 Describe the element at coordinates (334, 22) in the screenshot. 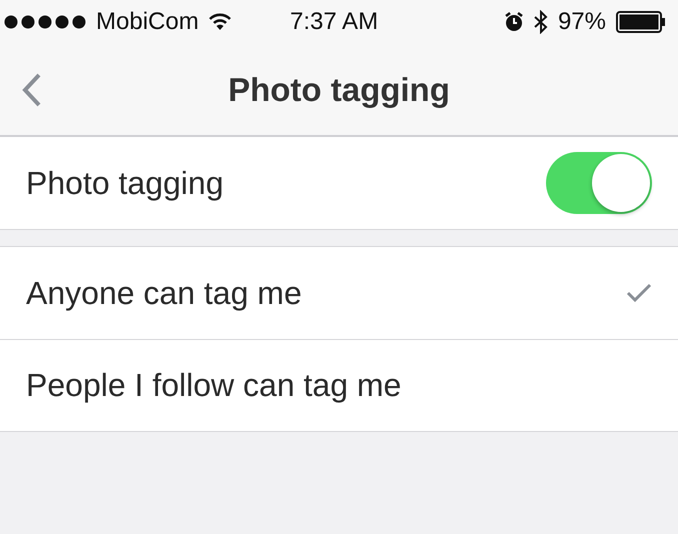

I see `status-time: 7:37 AM` at that location.